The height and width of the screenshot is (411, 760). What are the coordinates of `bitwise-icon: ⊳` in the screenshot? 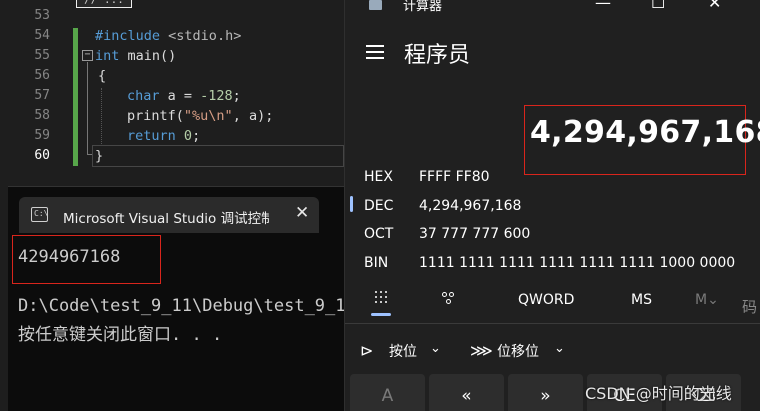 It's located at (366, 350).